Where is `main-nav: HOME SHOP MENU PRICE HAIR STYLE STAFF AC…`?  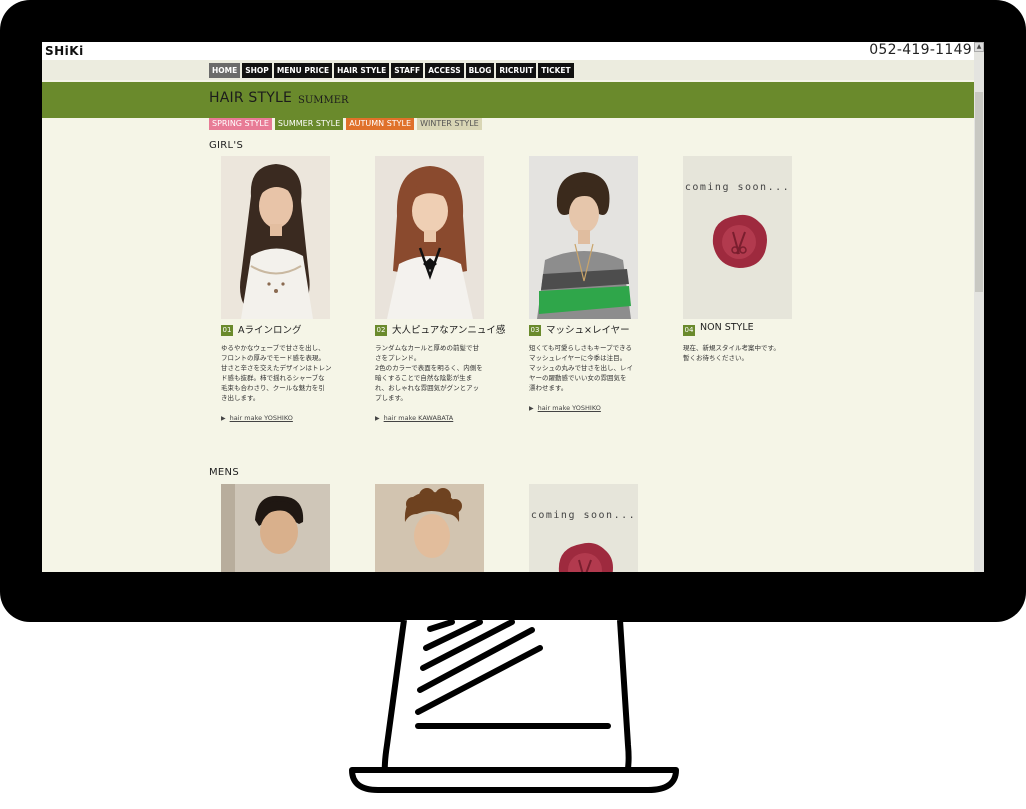
main-nav: HOME SHOP MENU PRICE HAIR STYLE STAFF AC… is located at coordinates (391, 70).